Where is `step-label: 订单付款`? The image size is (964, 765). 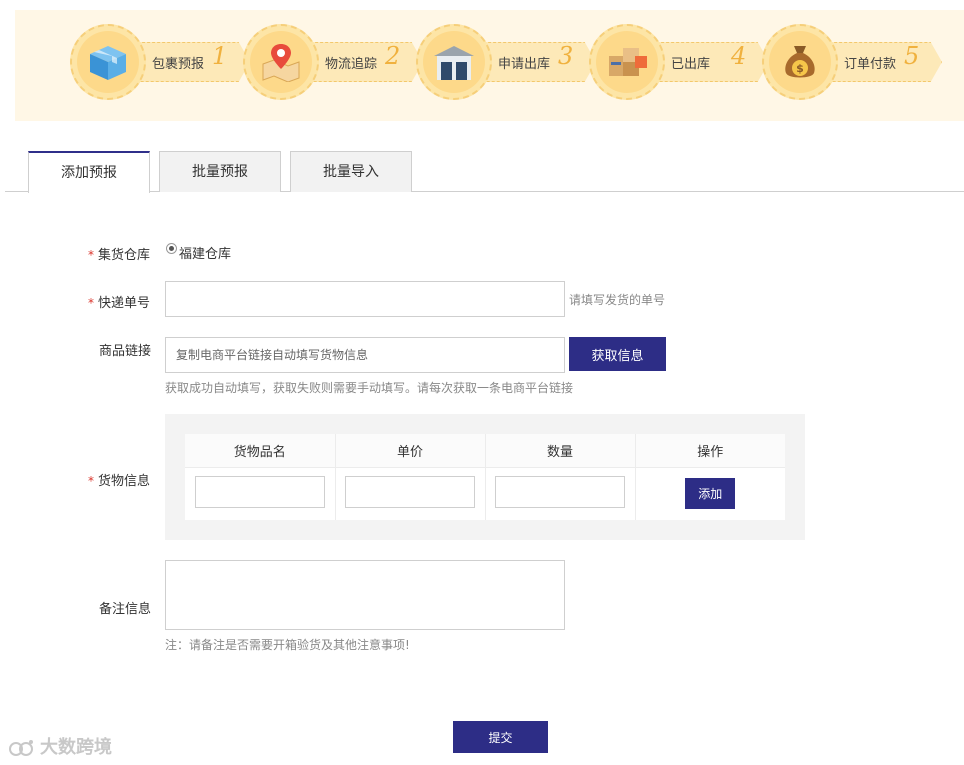 step-label: 订单付款 is located at coordinates (870, 64).